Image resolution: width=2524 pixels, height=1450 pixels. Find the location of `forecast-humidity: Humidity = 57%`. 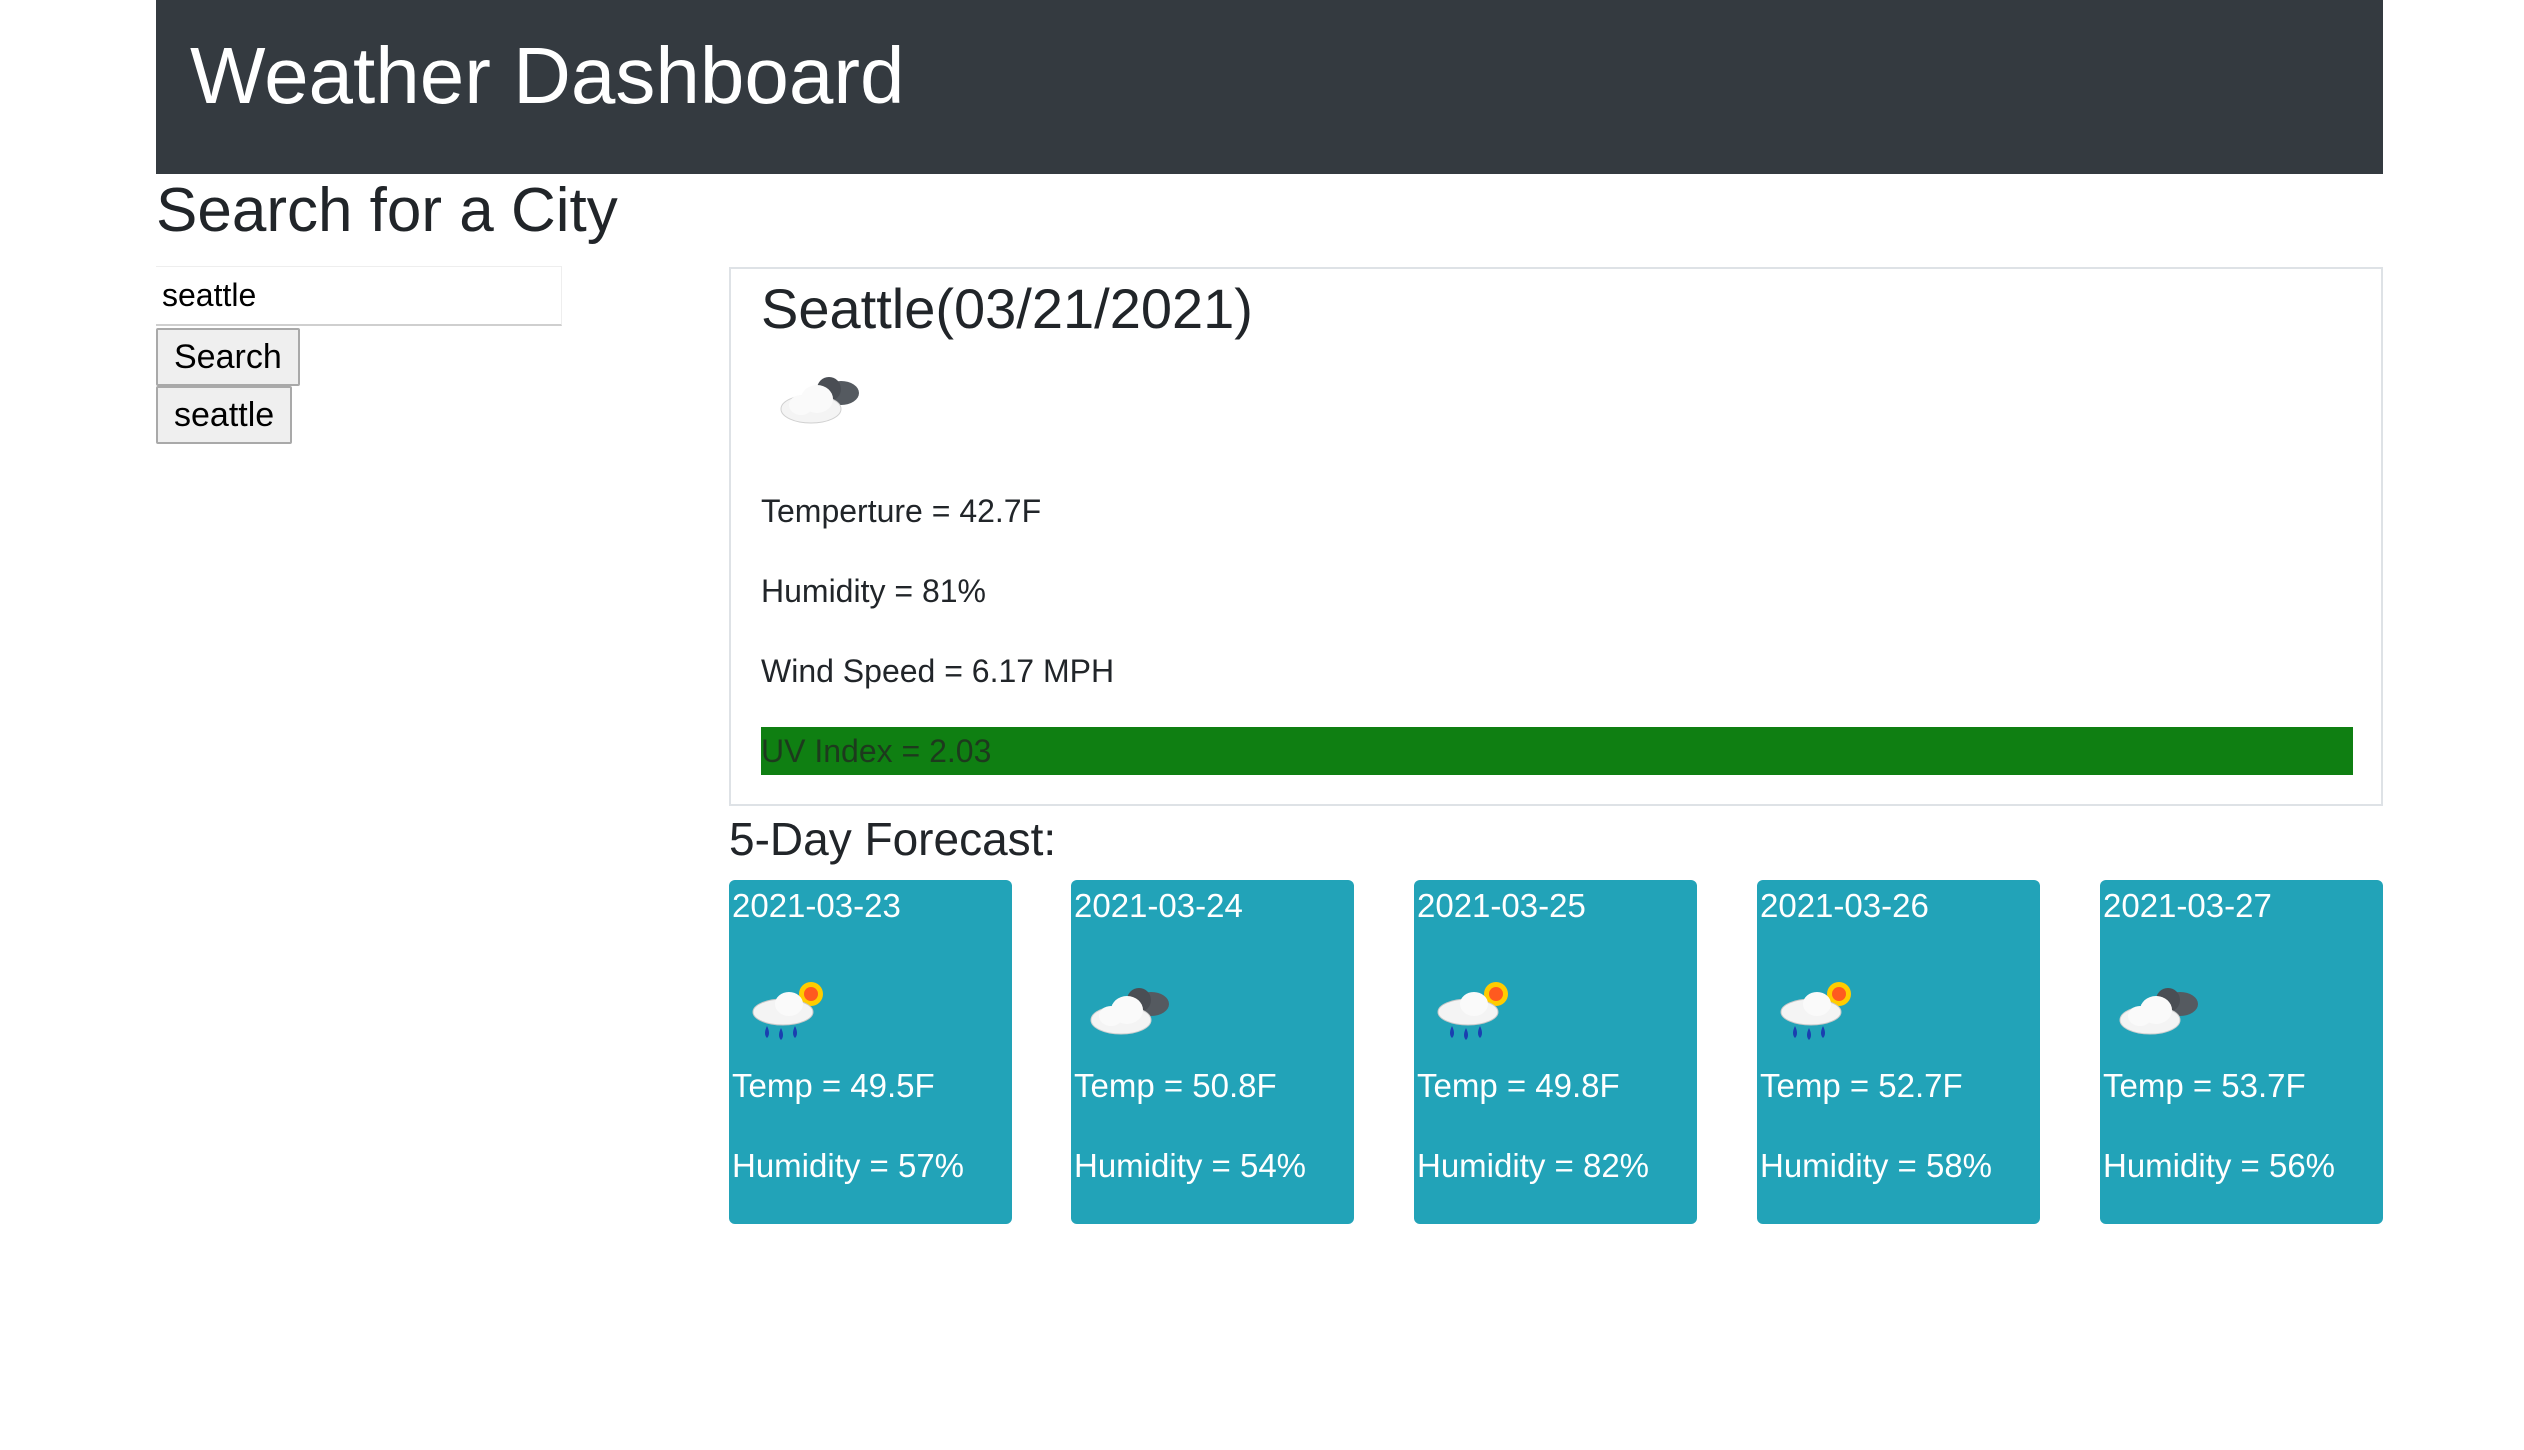

forecast-humidity: Humidity = 57% is located at coordinates (848, 1165).